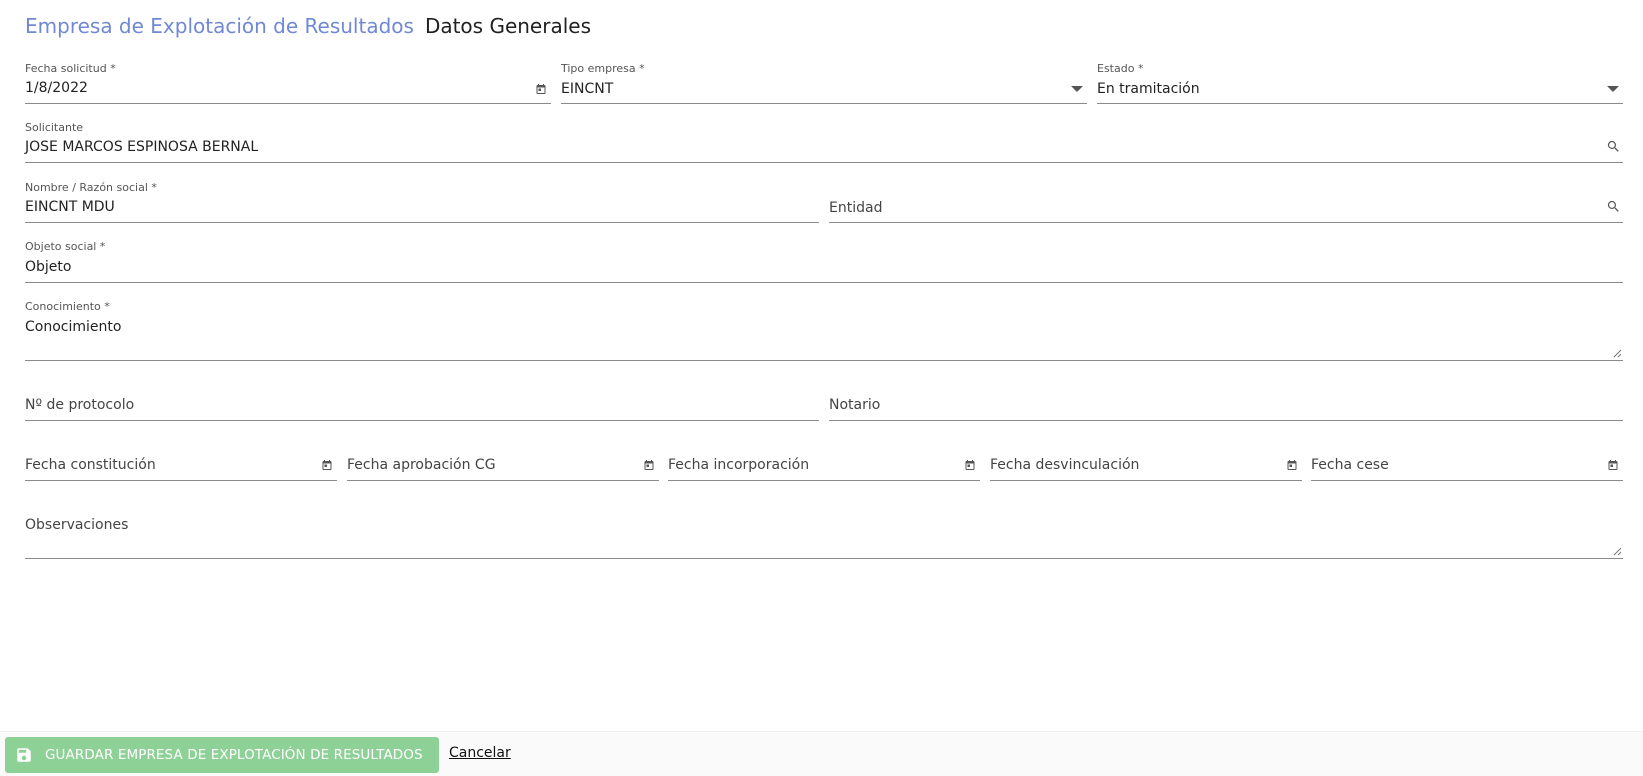 The width and height of the screenshot is (1643, 776). Describe the element at coordinates (1350, 465) in the screenshot. I see `fecha-cese-input: Fecha cese` at that location.